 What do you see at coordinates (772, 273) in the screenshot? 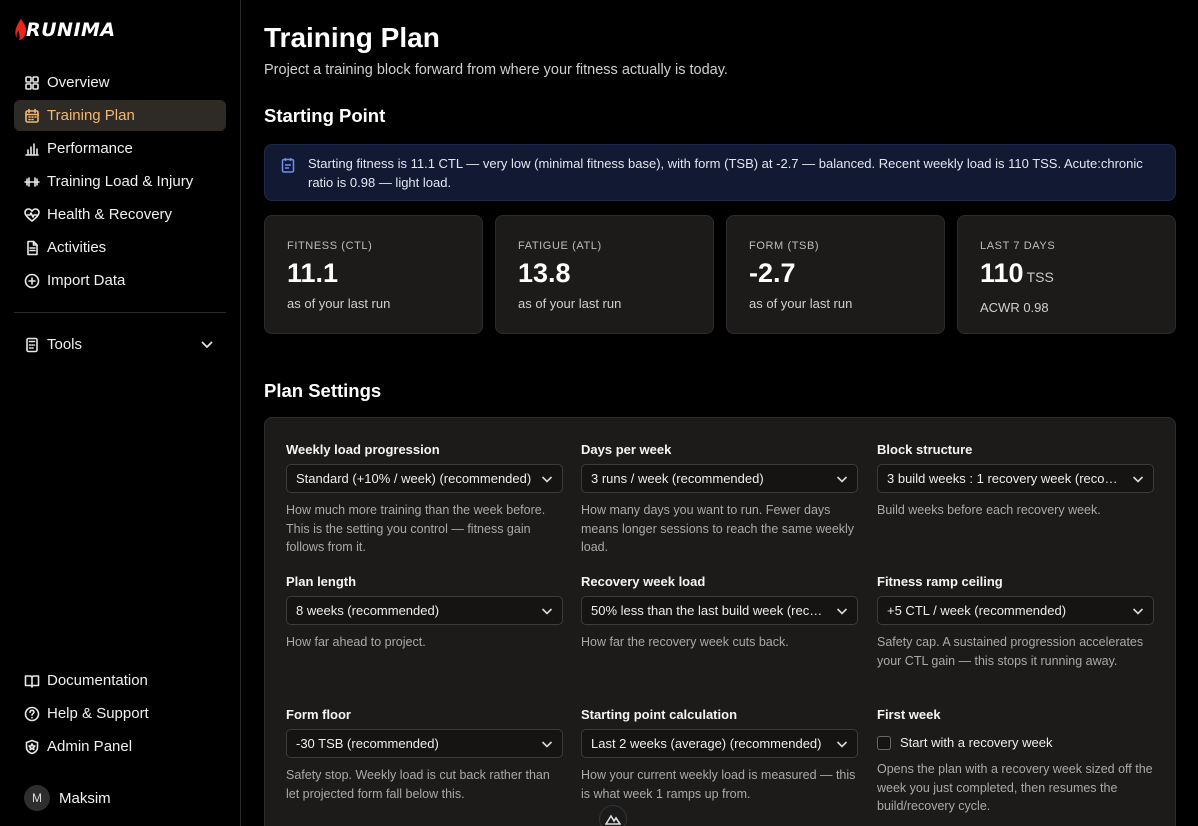
I see `stat-value: -2.7` at bounding box center [772, 273].